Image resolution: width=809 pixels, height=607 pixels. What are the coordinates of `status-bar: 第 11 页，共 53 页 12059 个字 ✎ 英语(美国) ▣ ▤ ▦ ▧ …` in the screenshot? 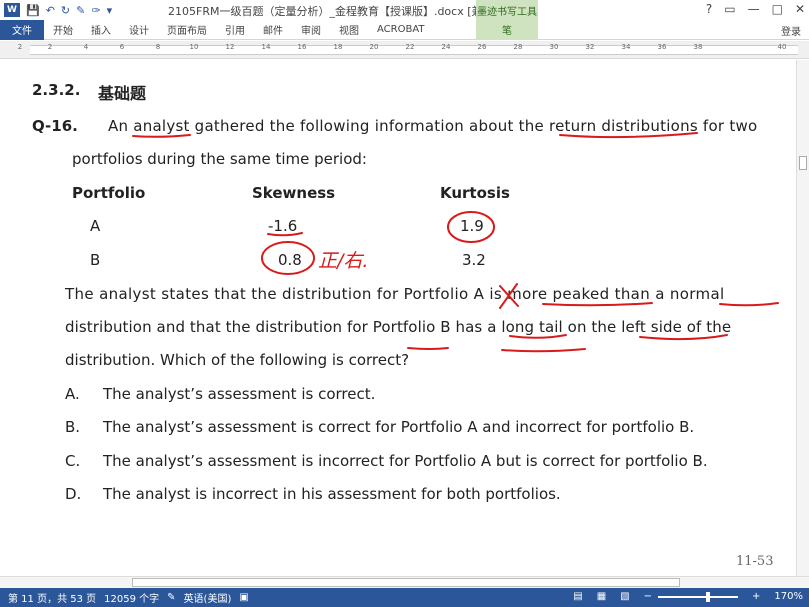 It's located at (404, 597).